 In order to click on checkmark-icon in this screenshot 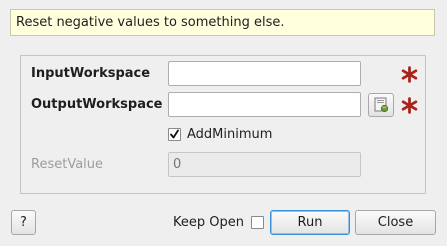, I will do `click(174, 134)`.